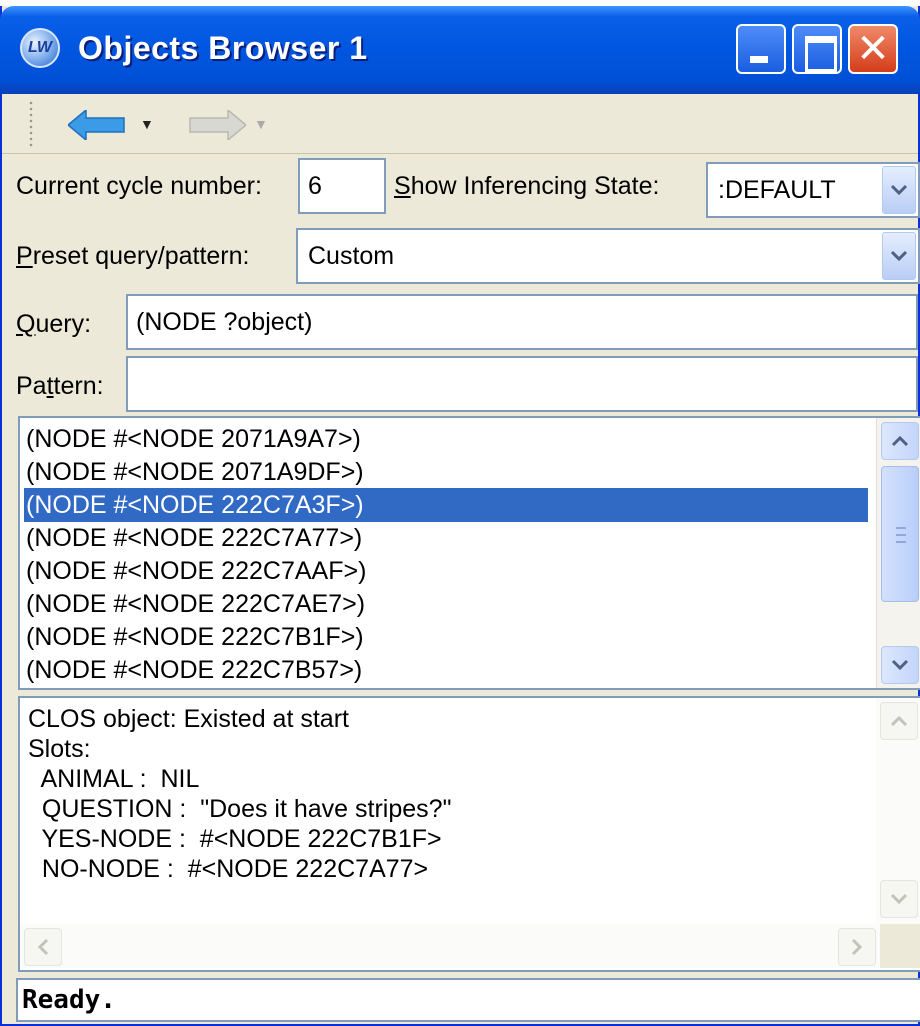 The height and width of the screenshot is (1026, 920). I want to click on object-list-item: (NODE #<NODE 222C7B1F>), so click(195, 637).